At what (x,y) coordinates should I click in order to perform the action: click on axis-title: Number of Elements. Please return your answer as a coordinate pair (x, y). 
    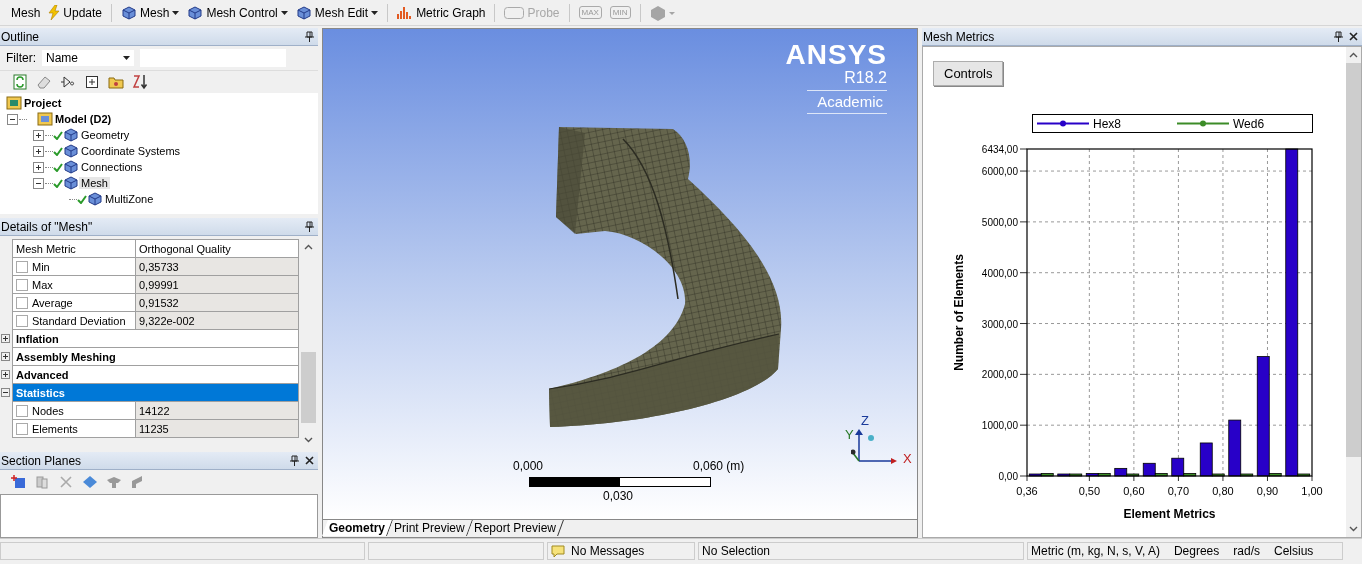
    Looking at the image, I should click on (959, 312).